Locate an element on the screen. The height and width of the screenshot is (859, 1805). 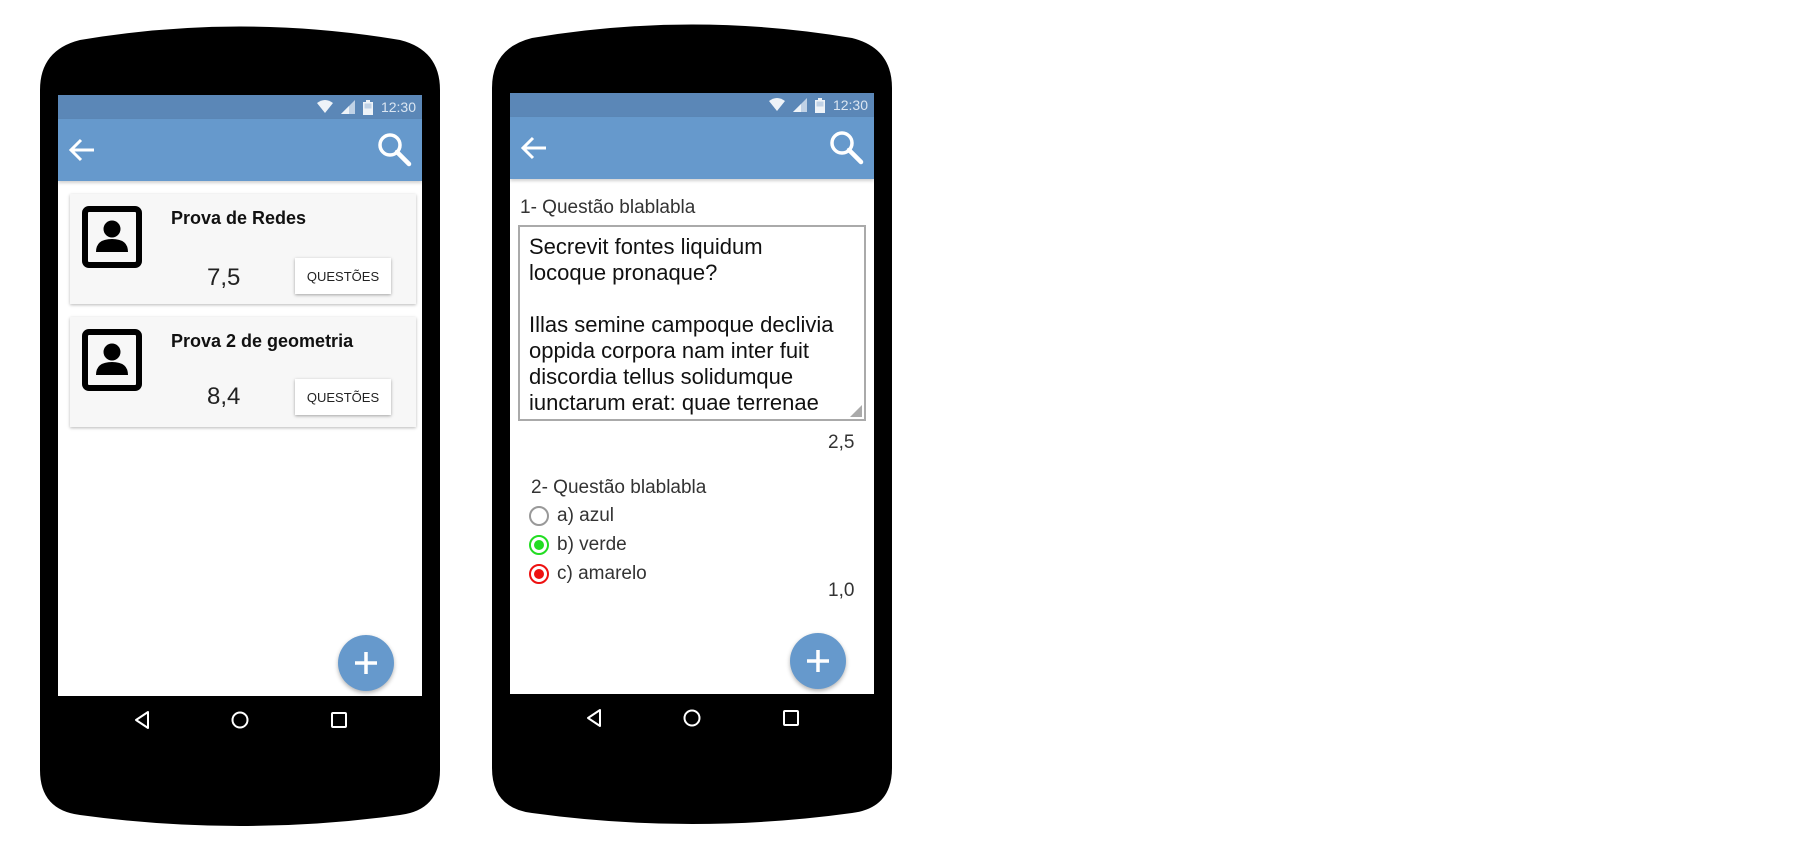
option-a: a) azul is located at coordinates (571, 516).